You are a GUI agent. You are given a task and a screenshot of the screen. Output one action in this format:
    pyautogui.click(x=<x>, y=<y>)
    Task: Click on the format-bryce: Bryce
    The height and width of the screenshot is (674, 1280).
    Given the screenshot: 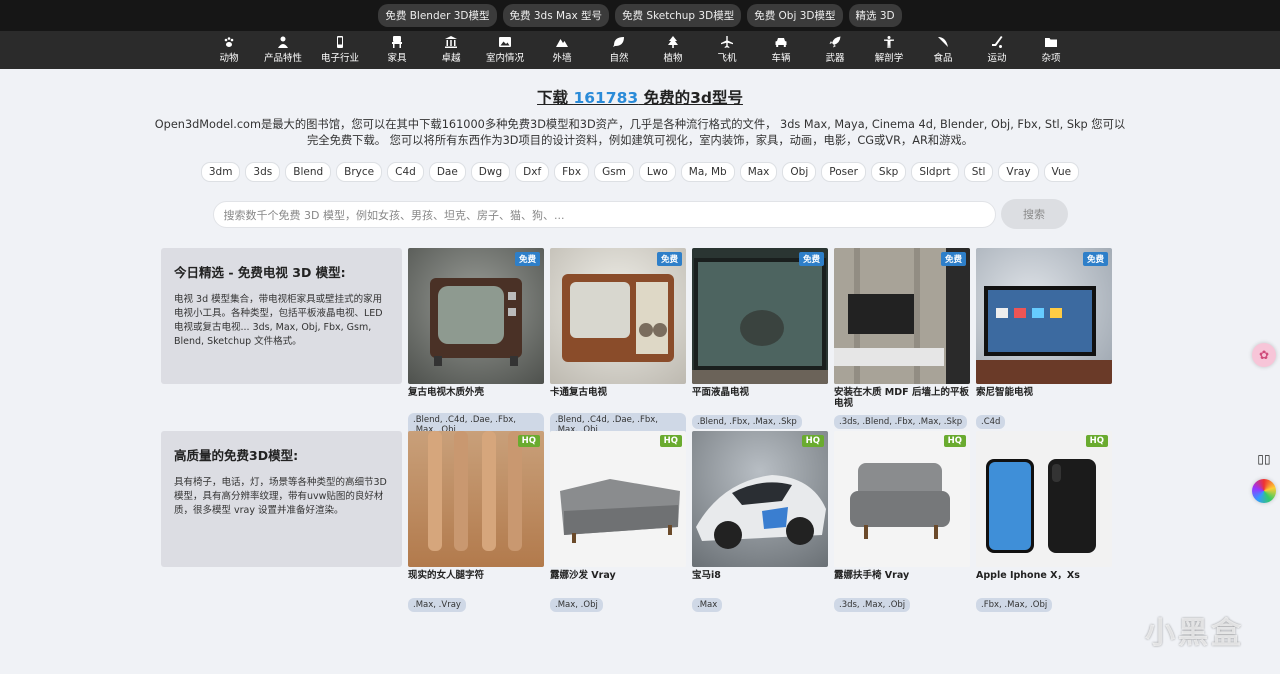 What is the action you would take?
    pyautogui.click(x=359, y=172)
    